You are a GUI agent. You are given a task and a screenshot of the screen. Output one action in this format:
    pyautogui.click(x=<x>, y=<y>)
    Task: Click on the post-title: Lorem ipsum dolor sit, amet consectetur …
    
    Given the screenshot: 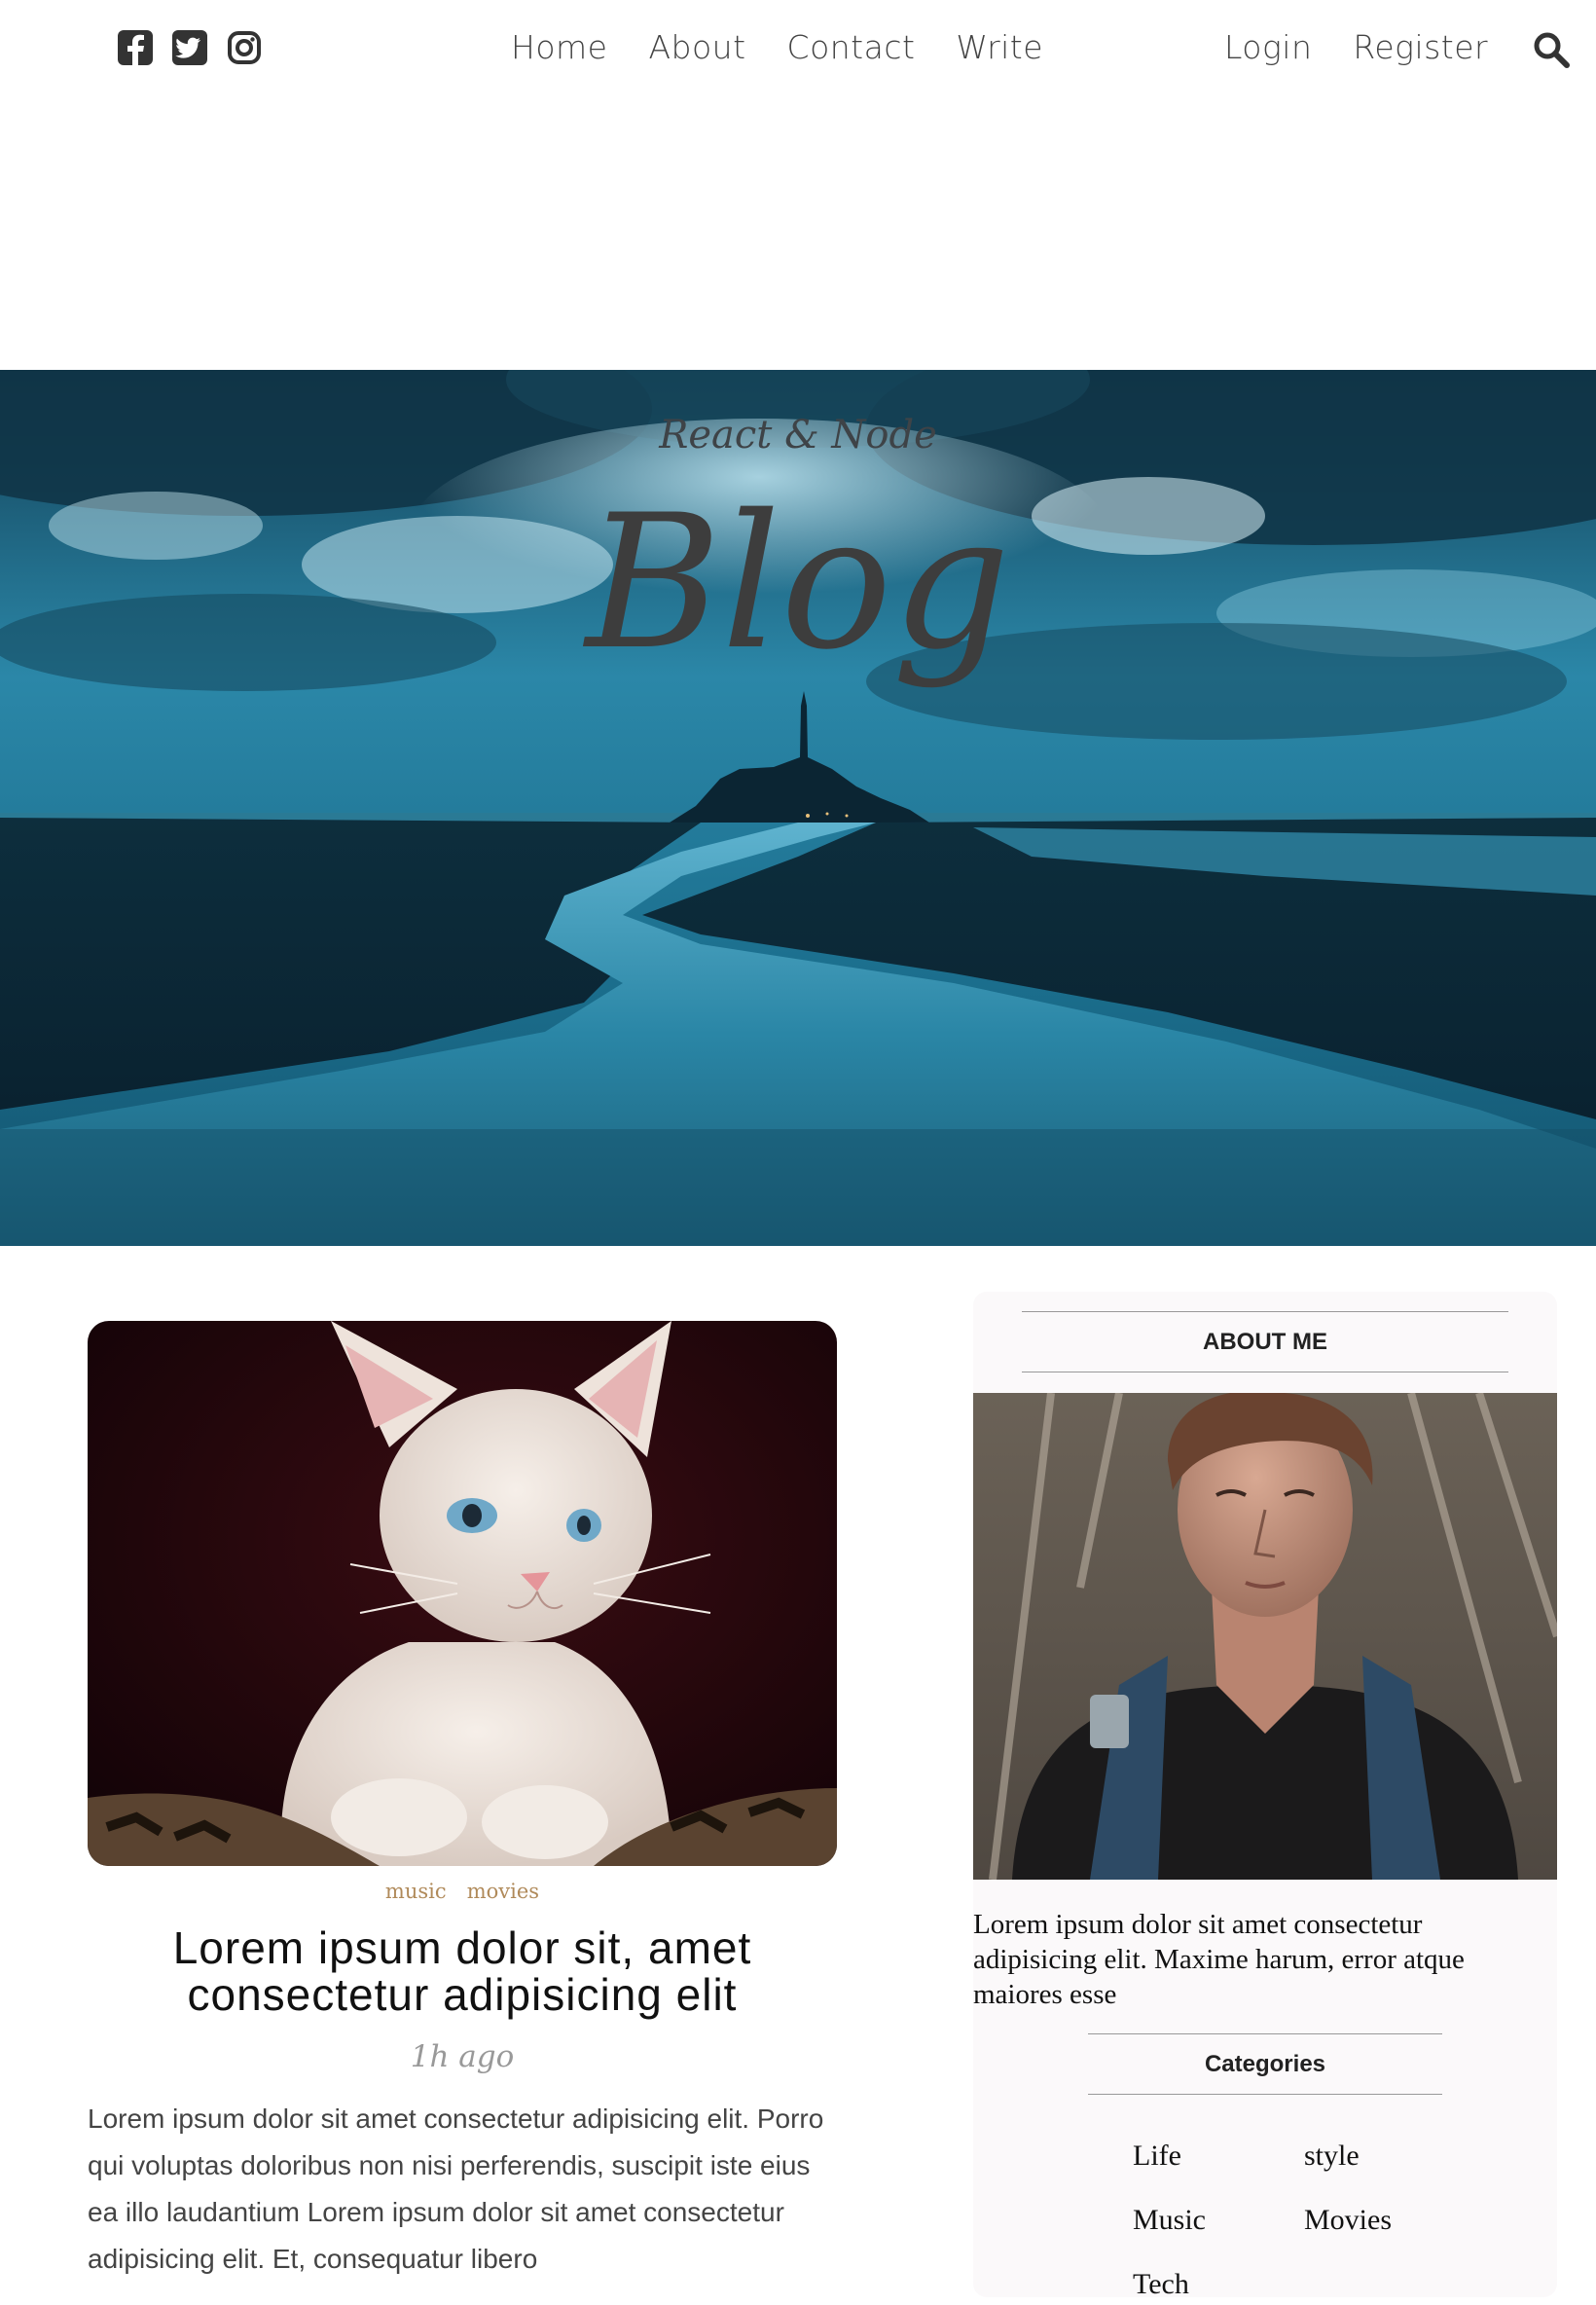 What is the action you would take?
    pyautogui.click(x=463, y=1971)
    